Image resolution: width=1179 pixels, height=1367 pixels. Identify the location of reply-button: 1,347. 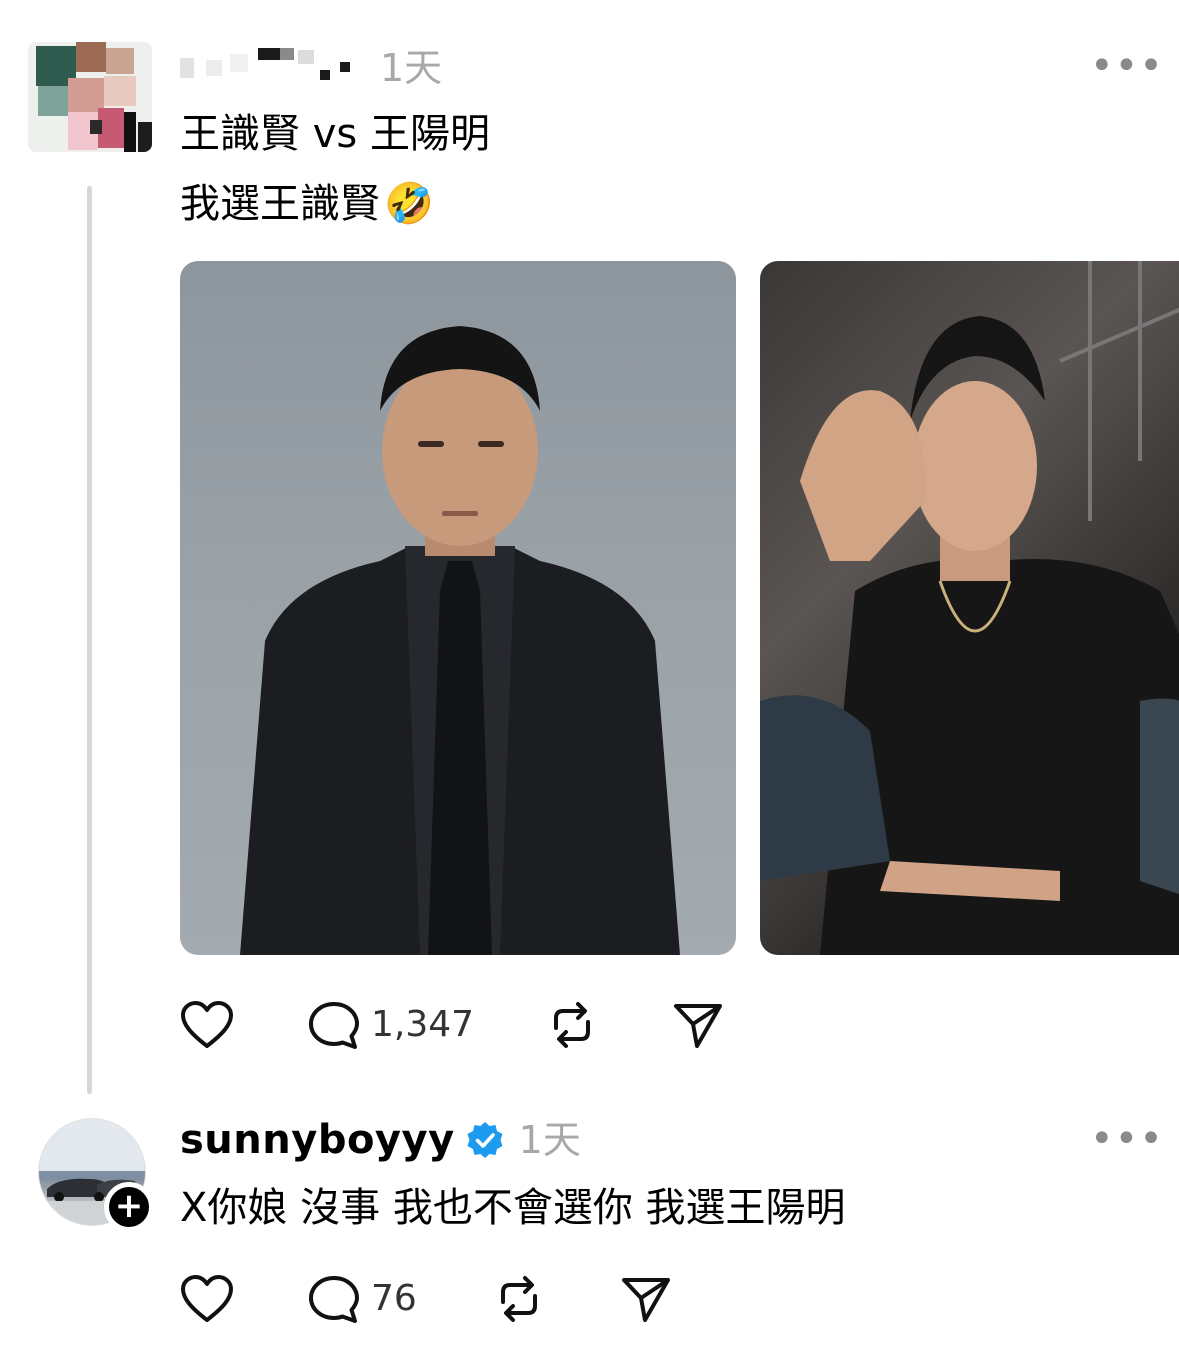
(390, 1025).